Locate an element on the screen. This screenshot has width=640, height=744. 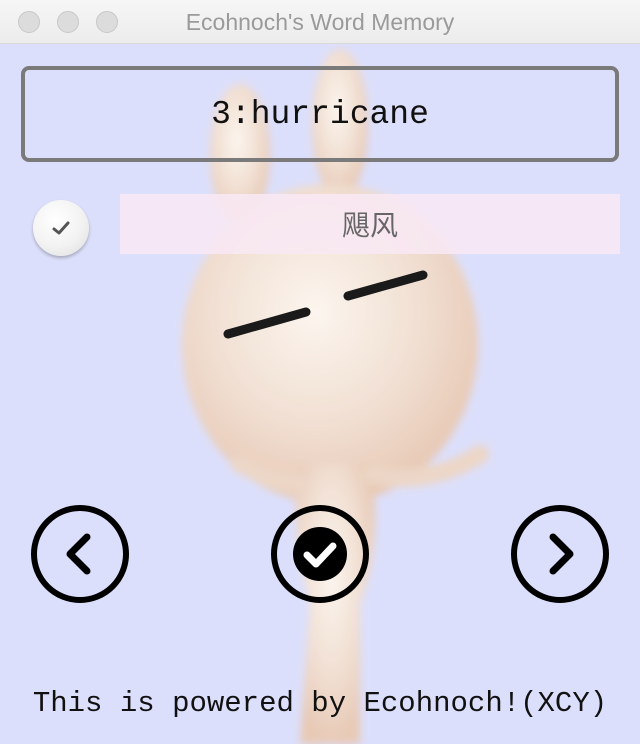
chevron-left-icon is located at coordinates (80, 554).